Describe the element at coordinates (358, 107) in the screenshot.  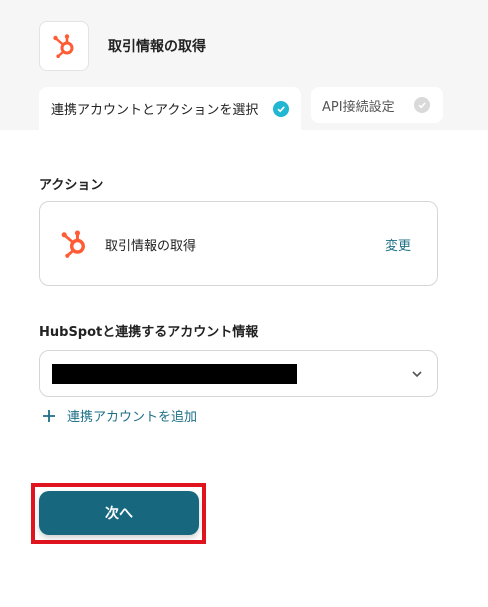
I see `tab-label: API接続設定` at that location.